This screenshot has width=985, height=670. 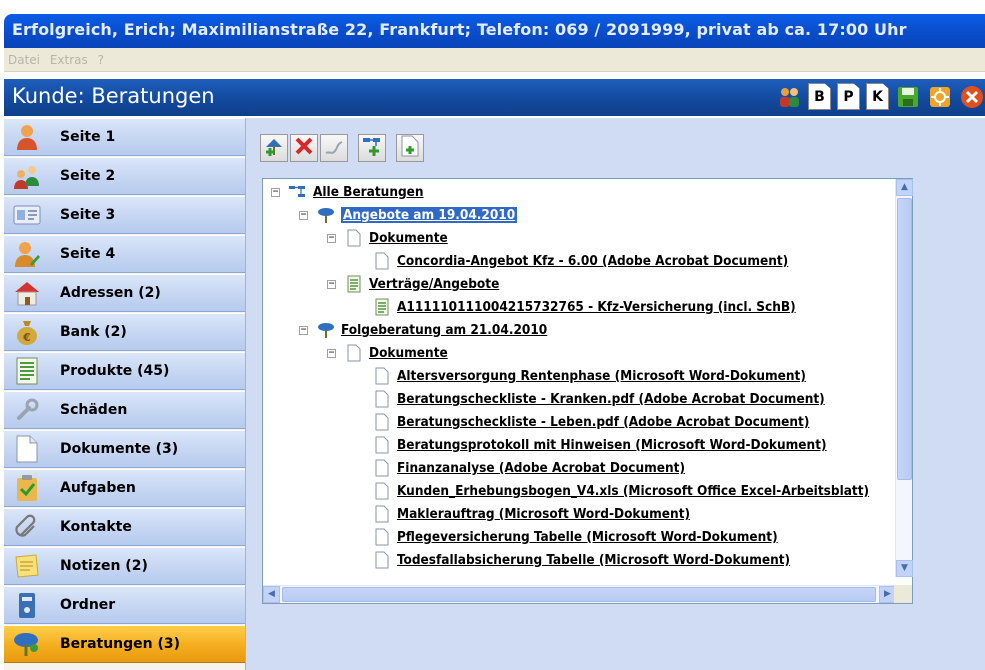 I want to click on edit-button, so click(x=334, y=148).